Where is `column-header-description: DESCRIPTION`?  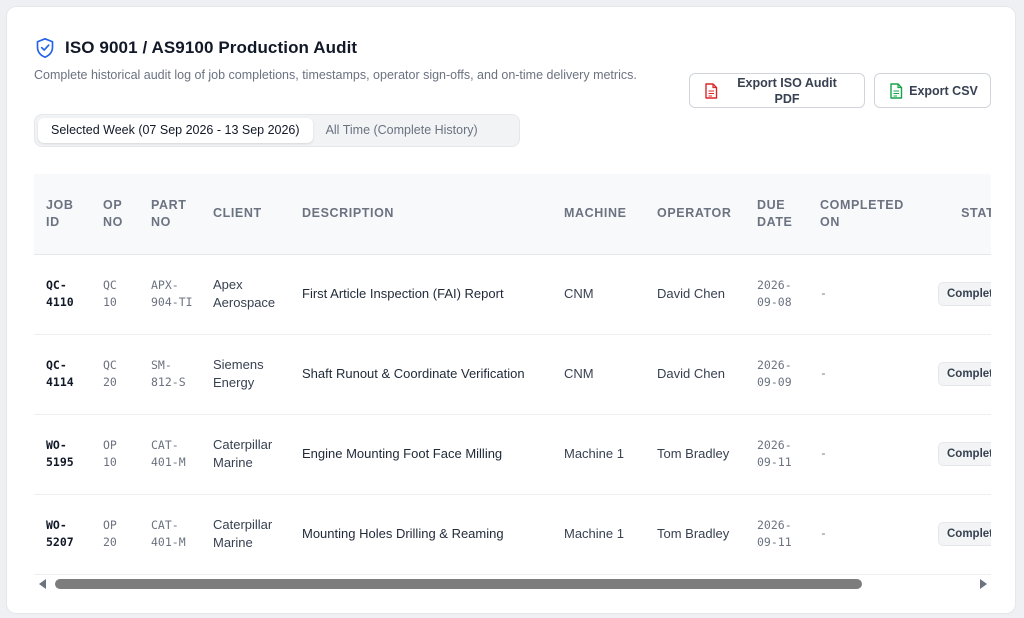 column-header-description: DESCRIPTION is located at coordinates (421, 214).